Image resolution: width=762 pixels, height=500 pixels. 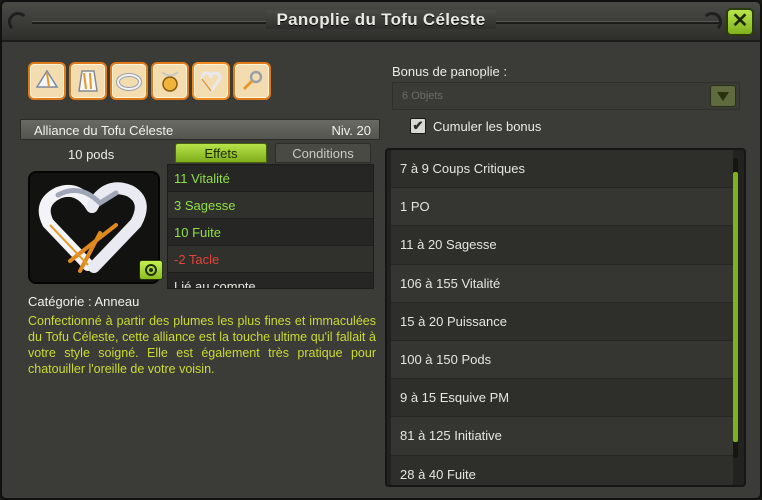 I want to click on effect-row: 10 Fuite, so click(x=270, y=232).